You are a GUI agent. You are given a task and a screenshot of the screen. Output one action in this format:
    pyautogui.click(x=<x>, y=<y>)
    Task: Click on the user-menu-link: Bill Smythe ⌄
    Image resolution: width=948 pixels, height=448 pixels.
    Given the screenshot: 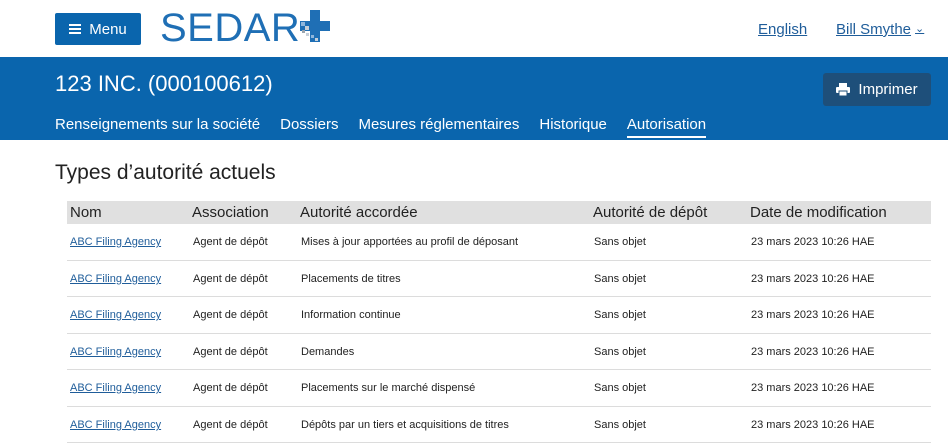 What is the action you would take?
    pyautogui.click(x=880, y=29)
    